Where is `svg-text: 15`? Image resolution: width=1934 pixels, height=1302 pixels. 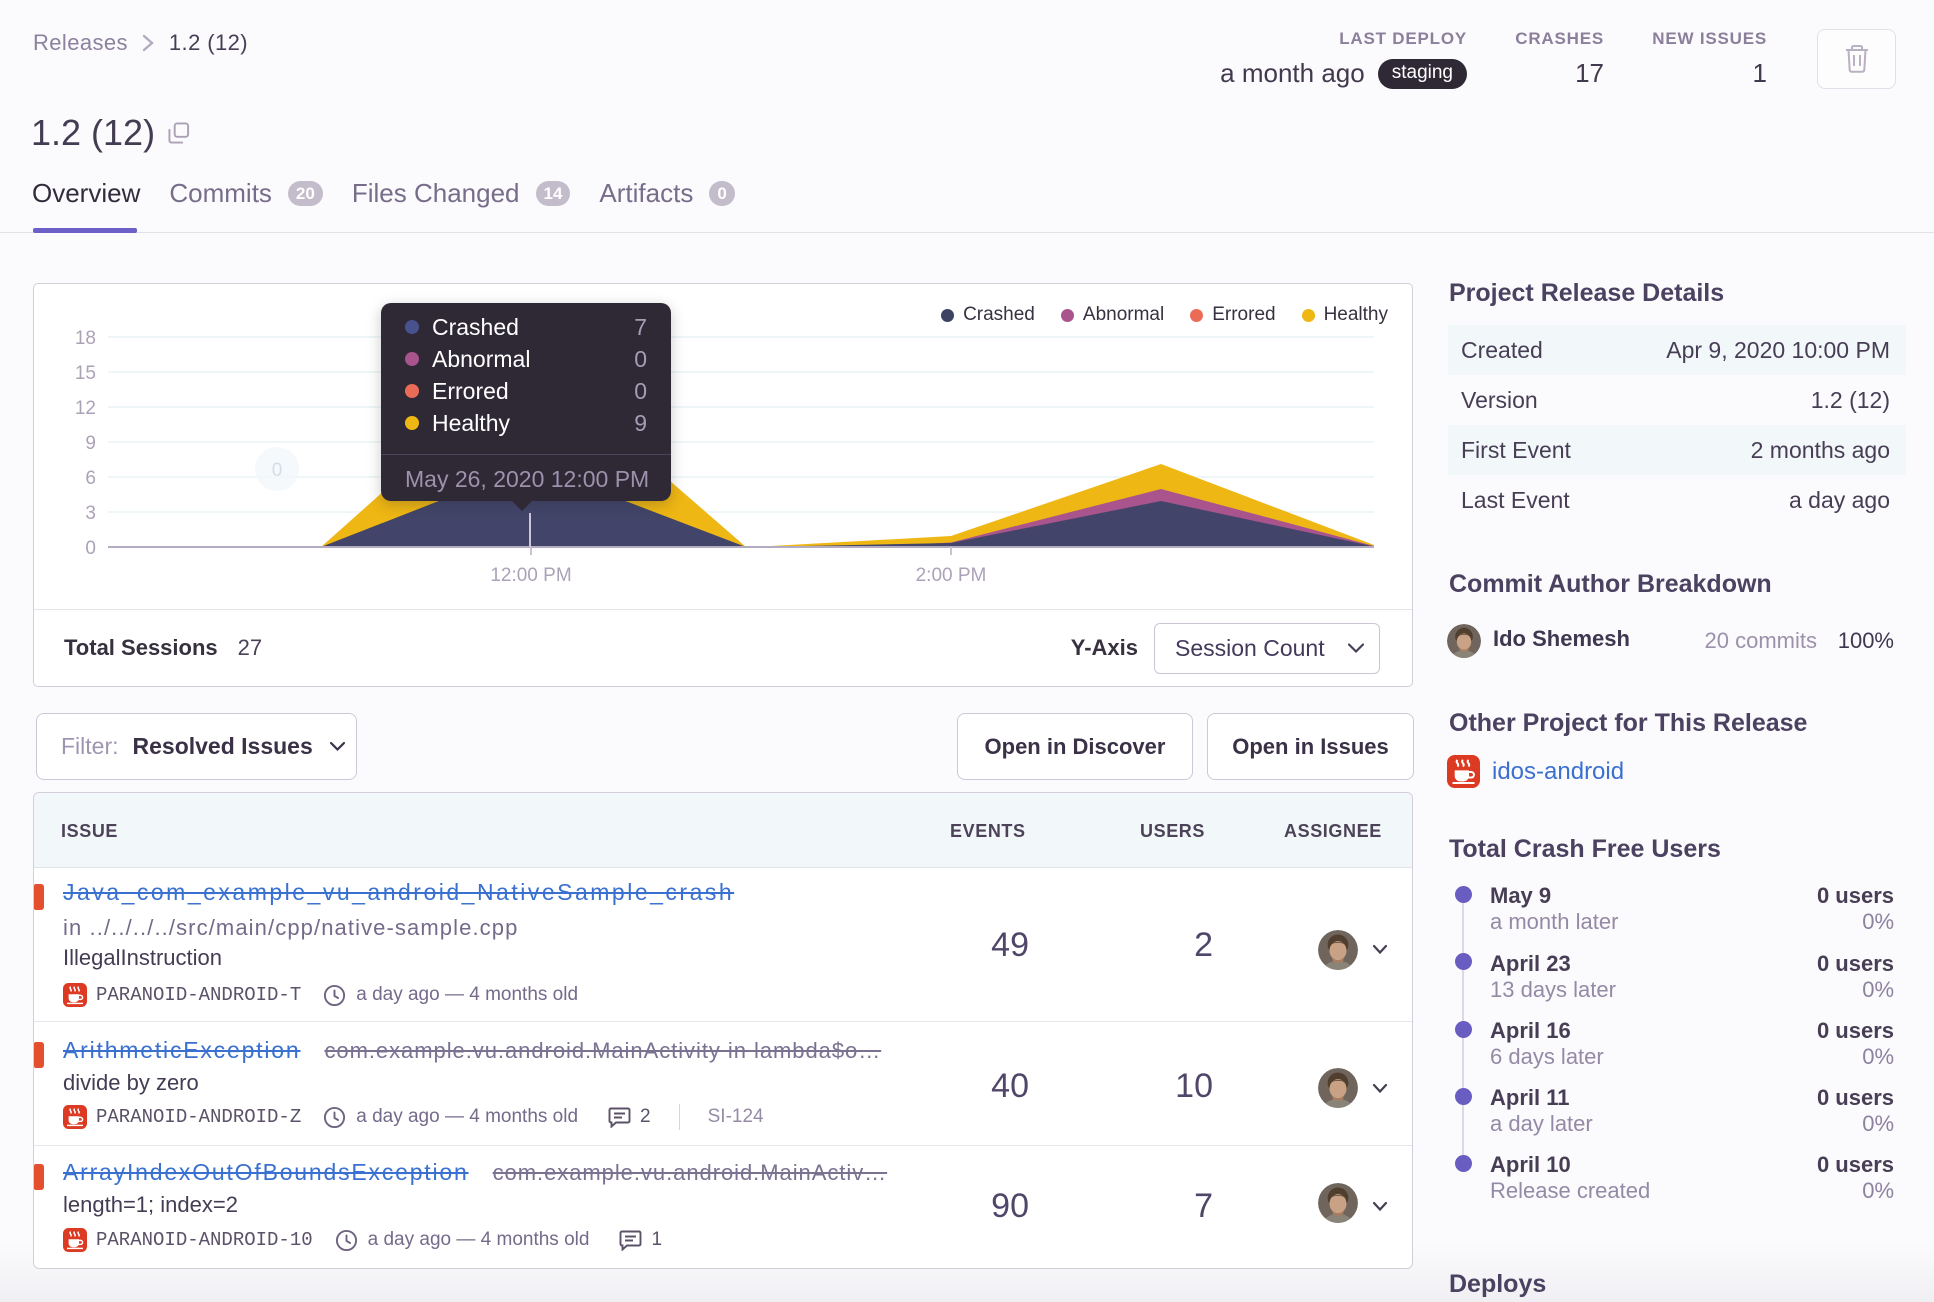 svg-text: 15 is located at coordinates (85, 373).